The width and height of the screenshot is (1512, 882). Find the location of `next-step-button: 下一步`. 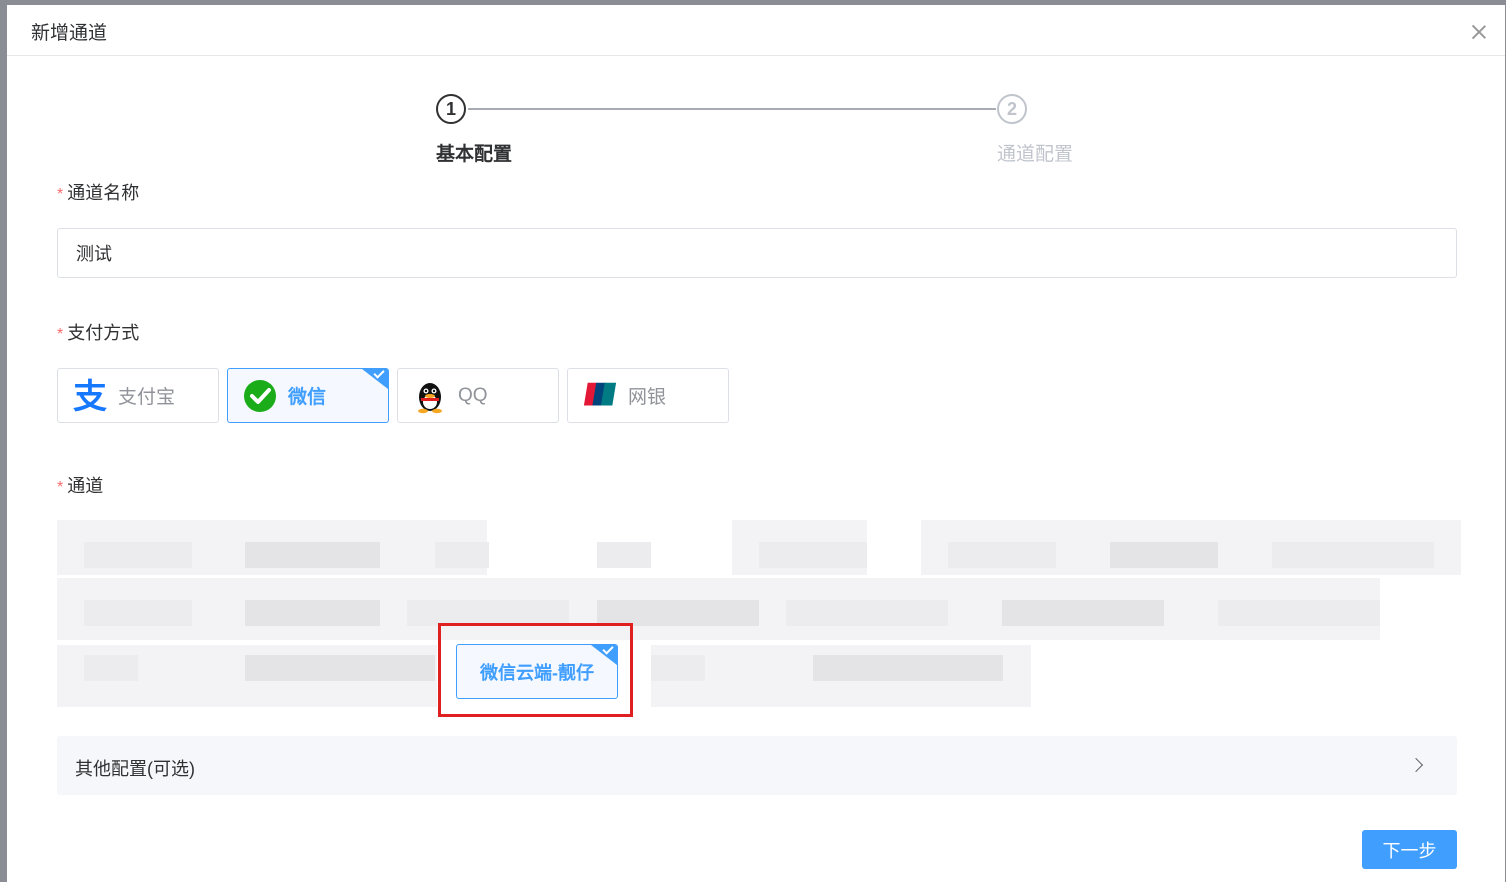

next-step-button: 下一步 is located at coordinates (1409, 849).